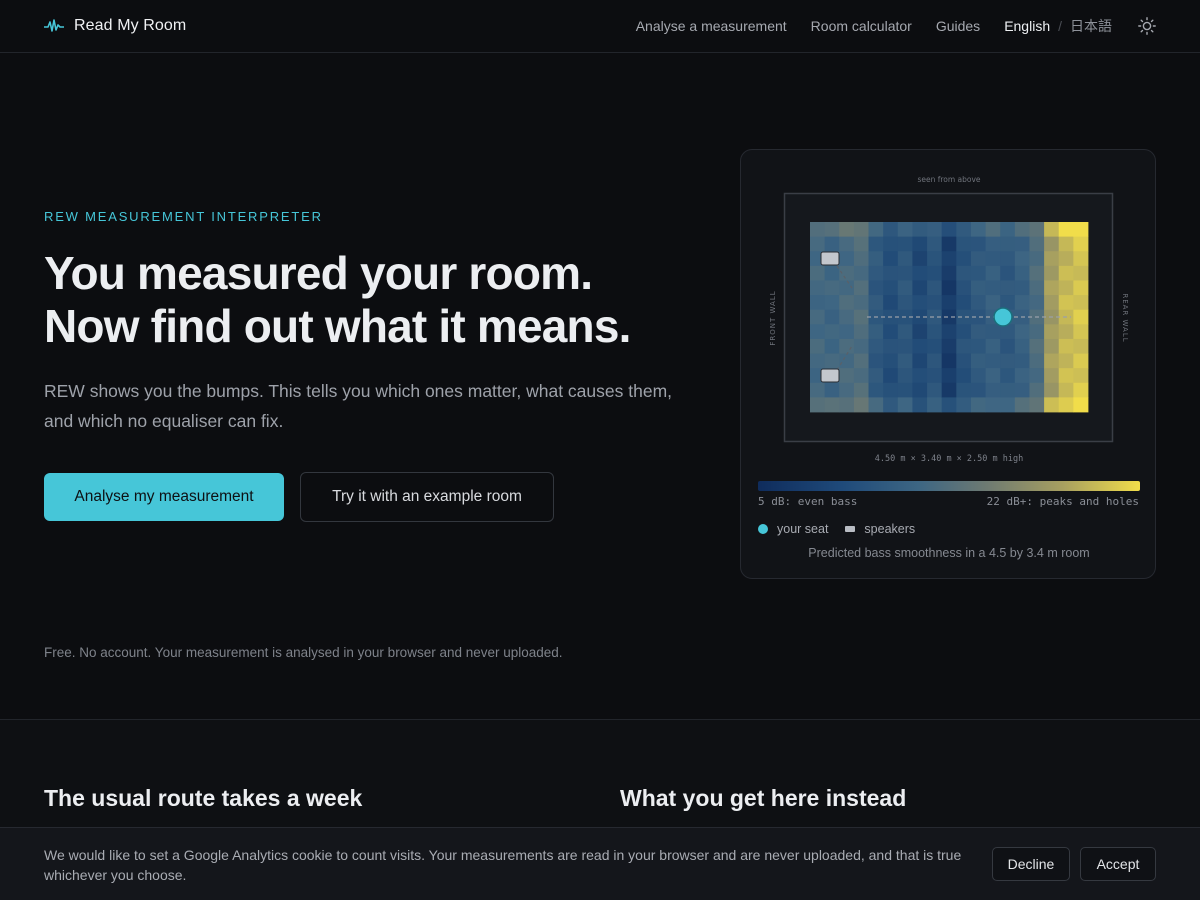 Image resolution: width=1200 pixels, height=900 pixels. I want to click on language-english: English, so click(1027, 26).